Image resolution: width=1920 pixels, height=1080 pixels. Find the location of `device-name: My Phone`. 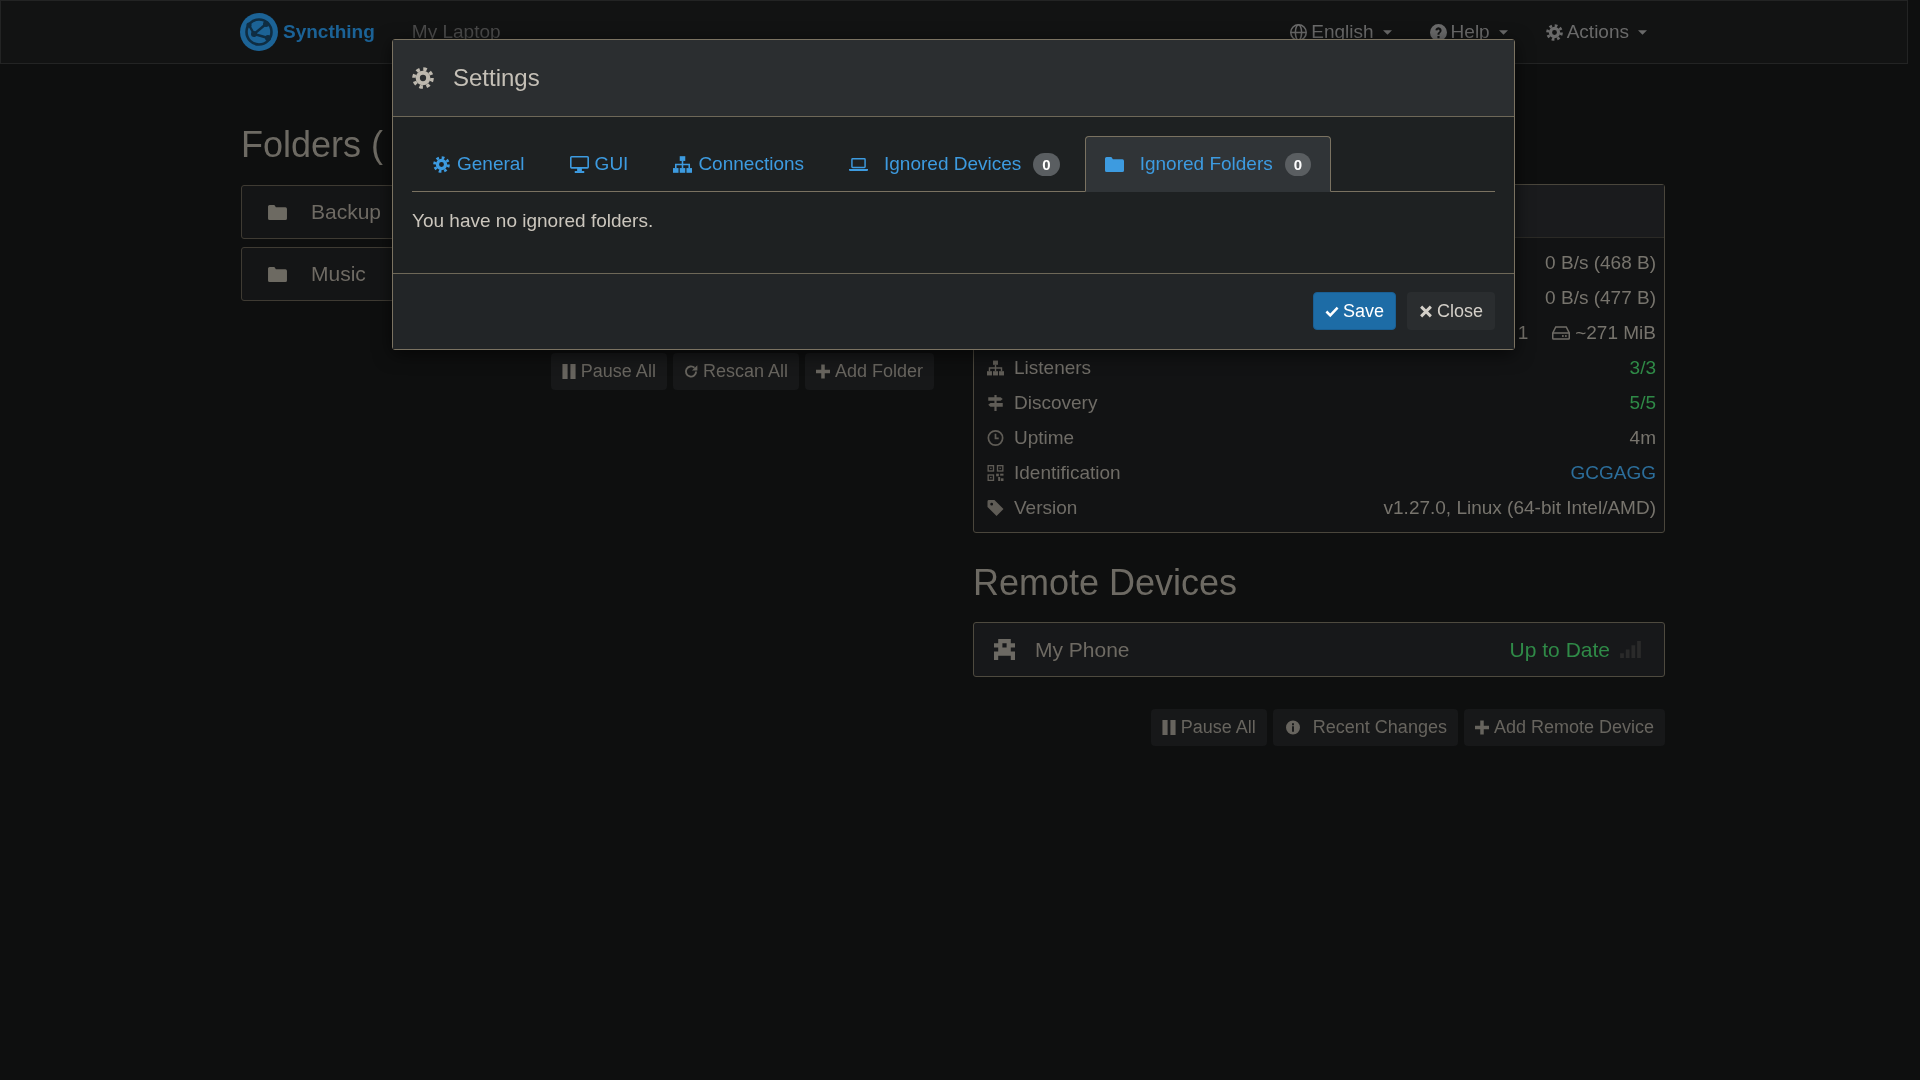

device-name: My Phone is located at coordinates (1082, 649).